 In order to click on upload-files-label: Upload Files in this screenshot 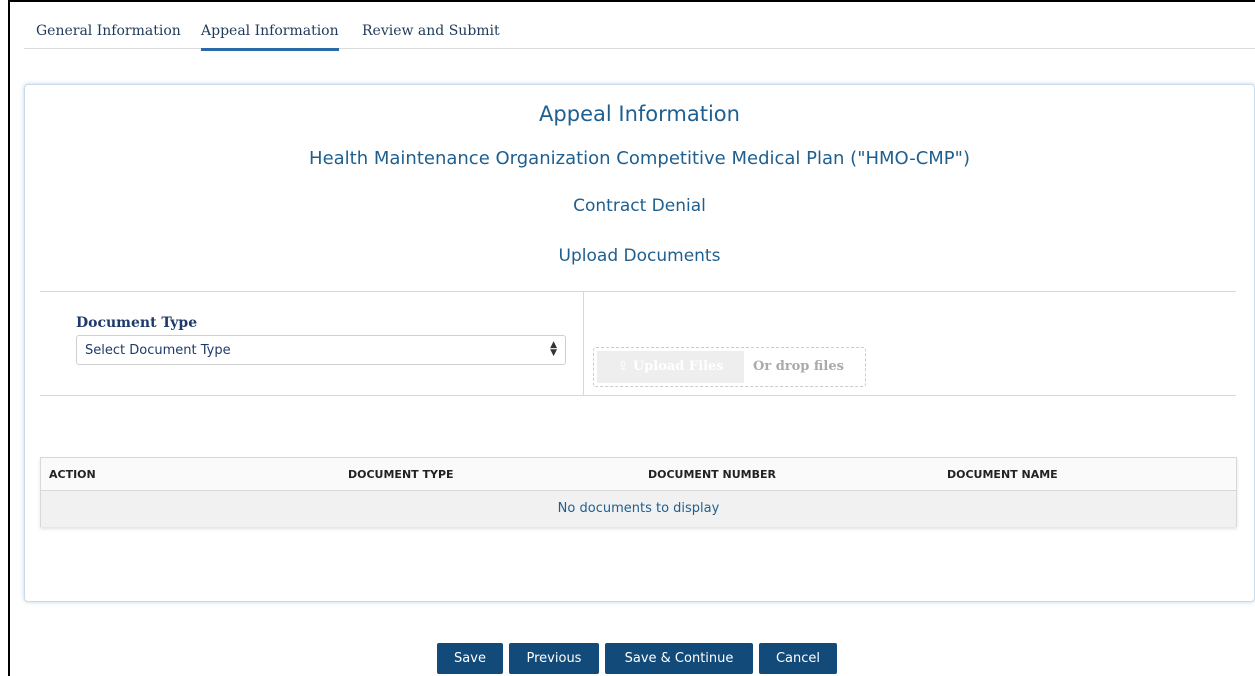, I will do `click(678, 366)`.